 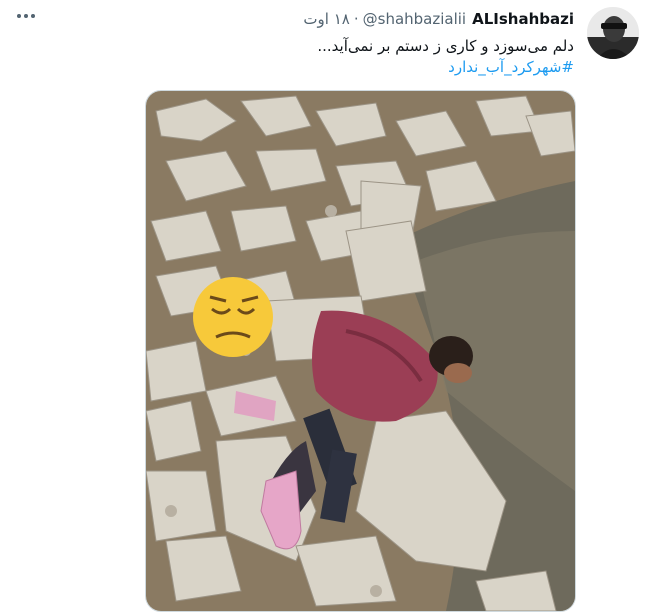 What do you see at coordinates (613, 33) in the screenshot?
I see `avatar` at bounding box center [613, 33].